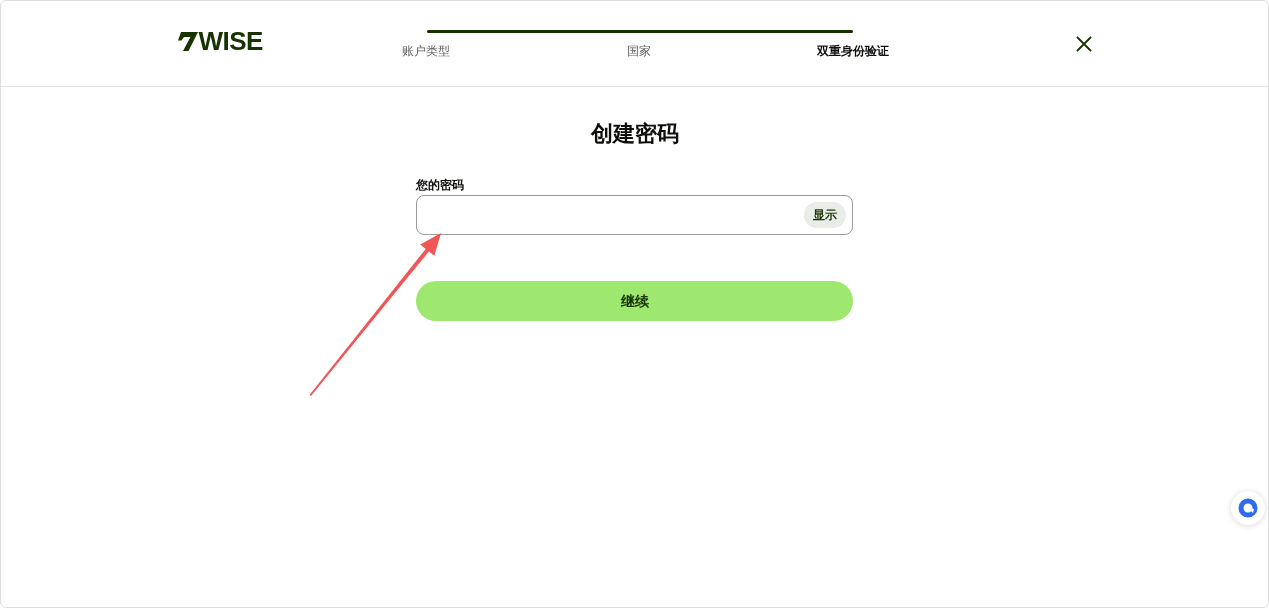  I want to click on step-label: 账户类型, so click(426, 51).